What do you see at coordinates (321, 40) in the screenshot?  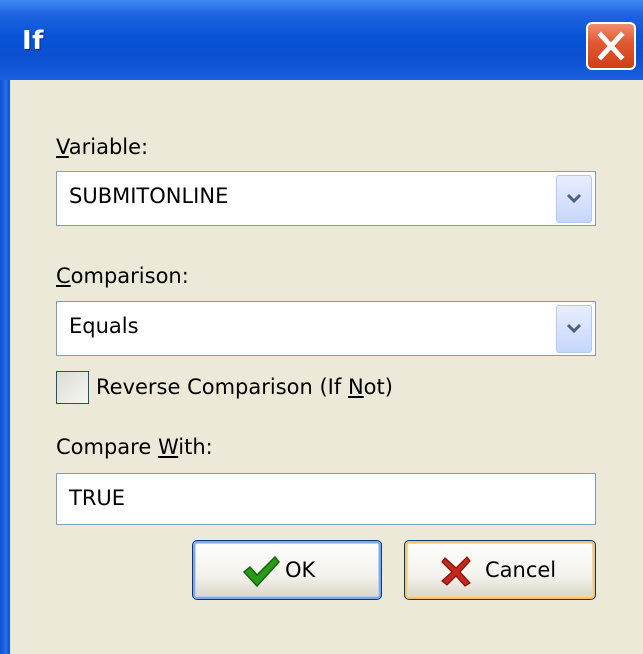 I see `title-bar: If` at bounding box center [321, 40].